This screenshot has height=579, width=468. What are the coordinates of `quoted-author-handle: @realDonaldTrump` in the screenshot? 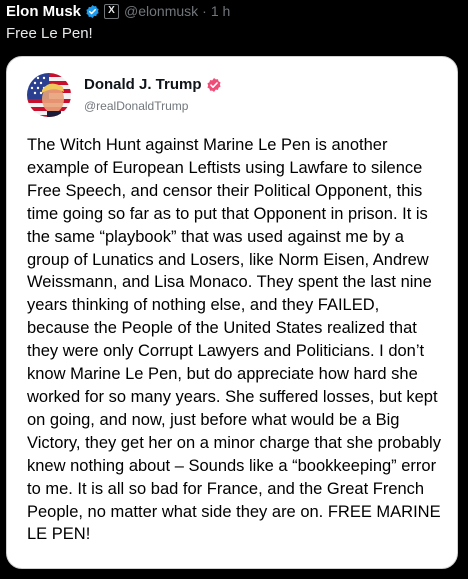 It's located at (136, 106).